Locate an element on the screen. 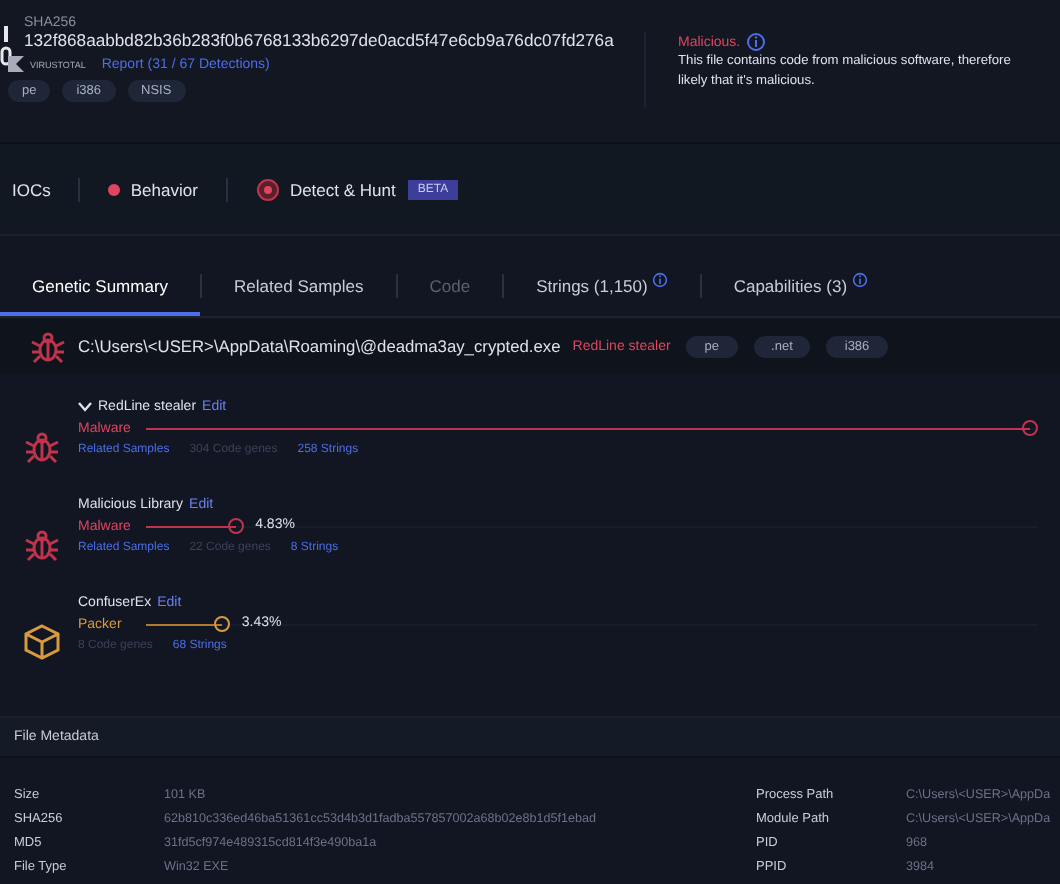 The width and height of the screenshot is (1060, 884). nav-tab: Detect & Hunt is located at coordinates (317, 189).